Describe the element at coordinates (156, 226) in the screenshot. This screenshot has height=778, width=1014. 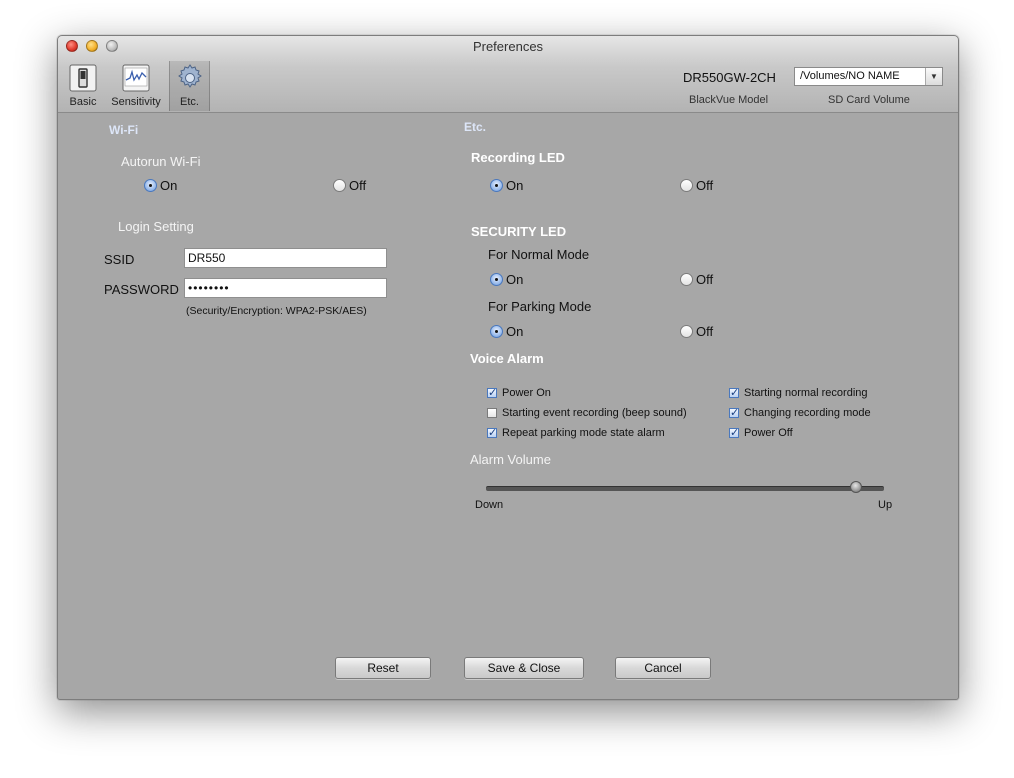
I see `login-setting-label: Login Setting` at that location.